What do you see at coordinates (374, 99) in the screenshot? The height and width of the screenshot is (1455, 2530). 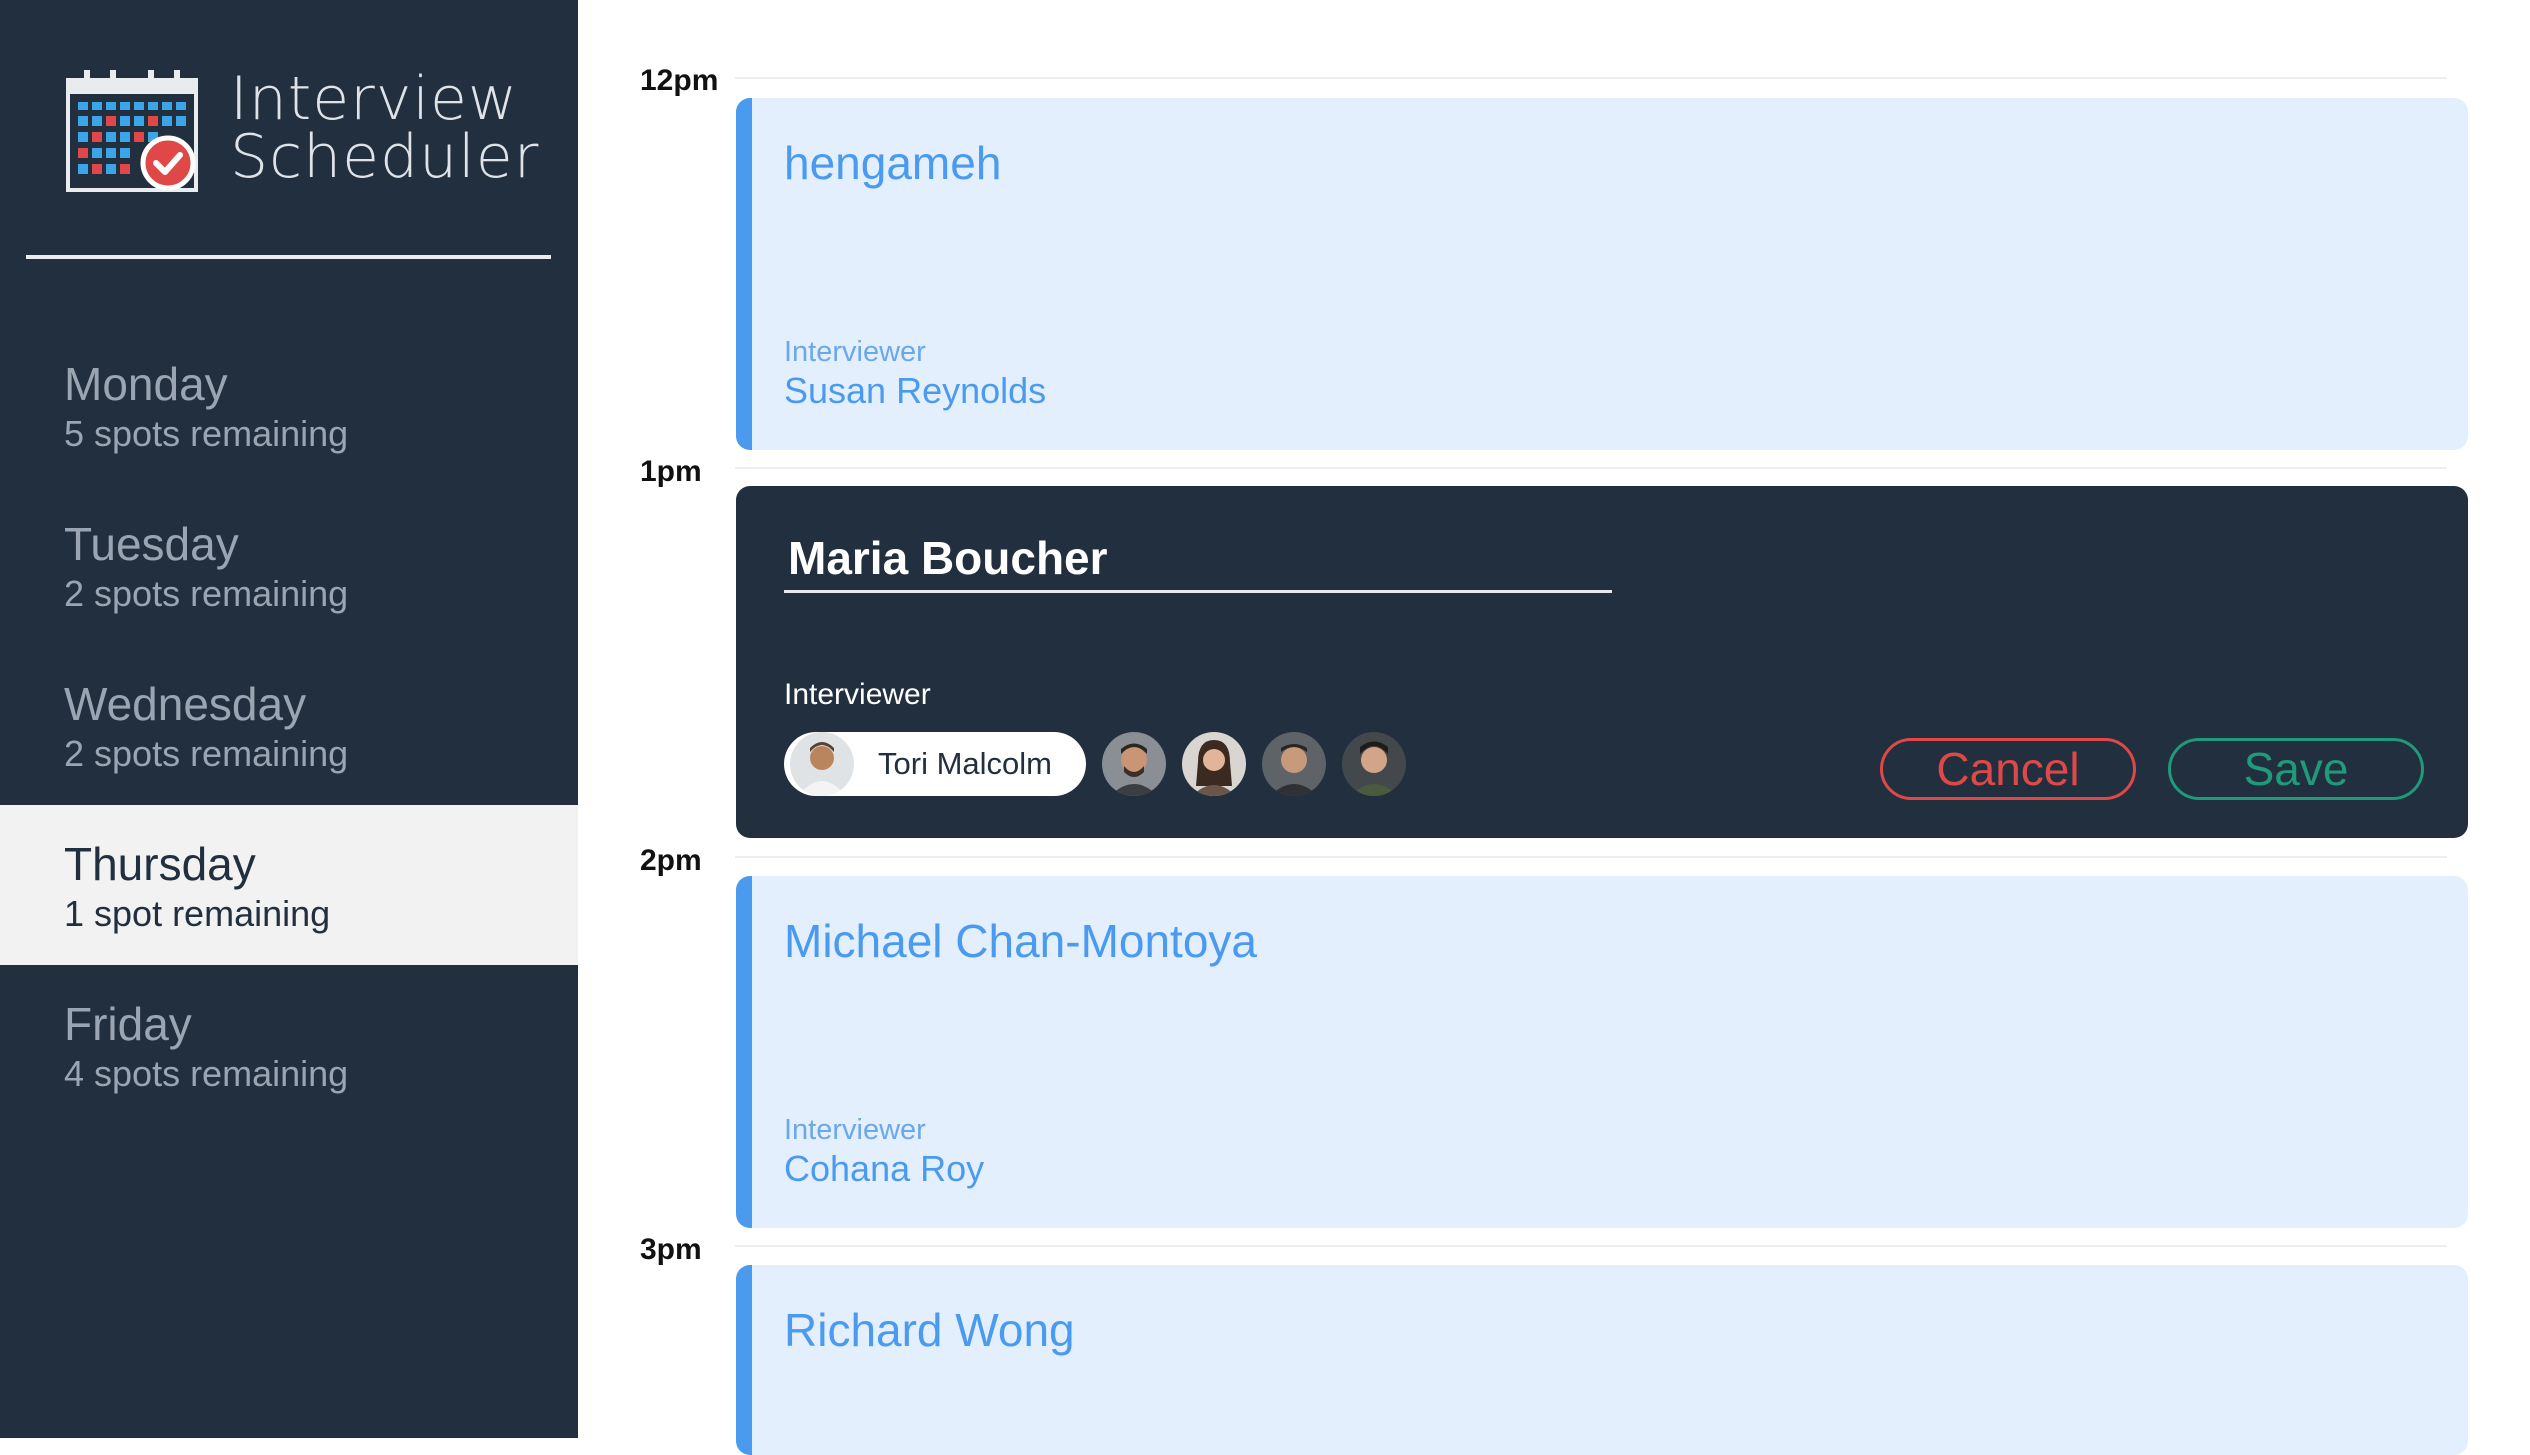 I see `app-title-line1: Interview` at bounding box center [374, 99].